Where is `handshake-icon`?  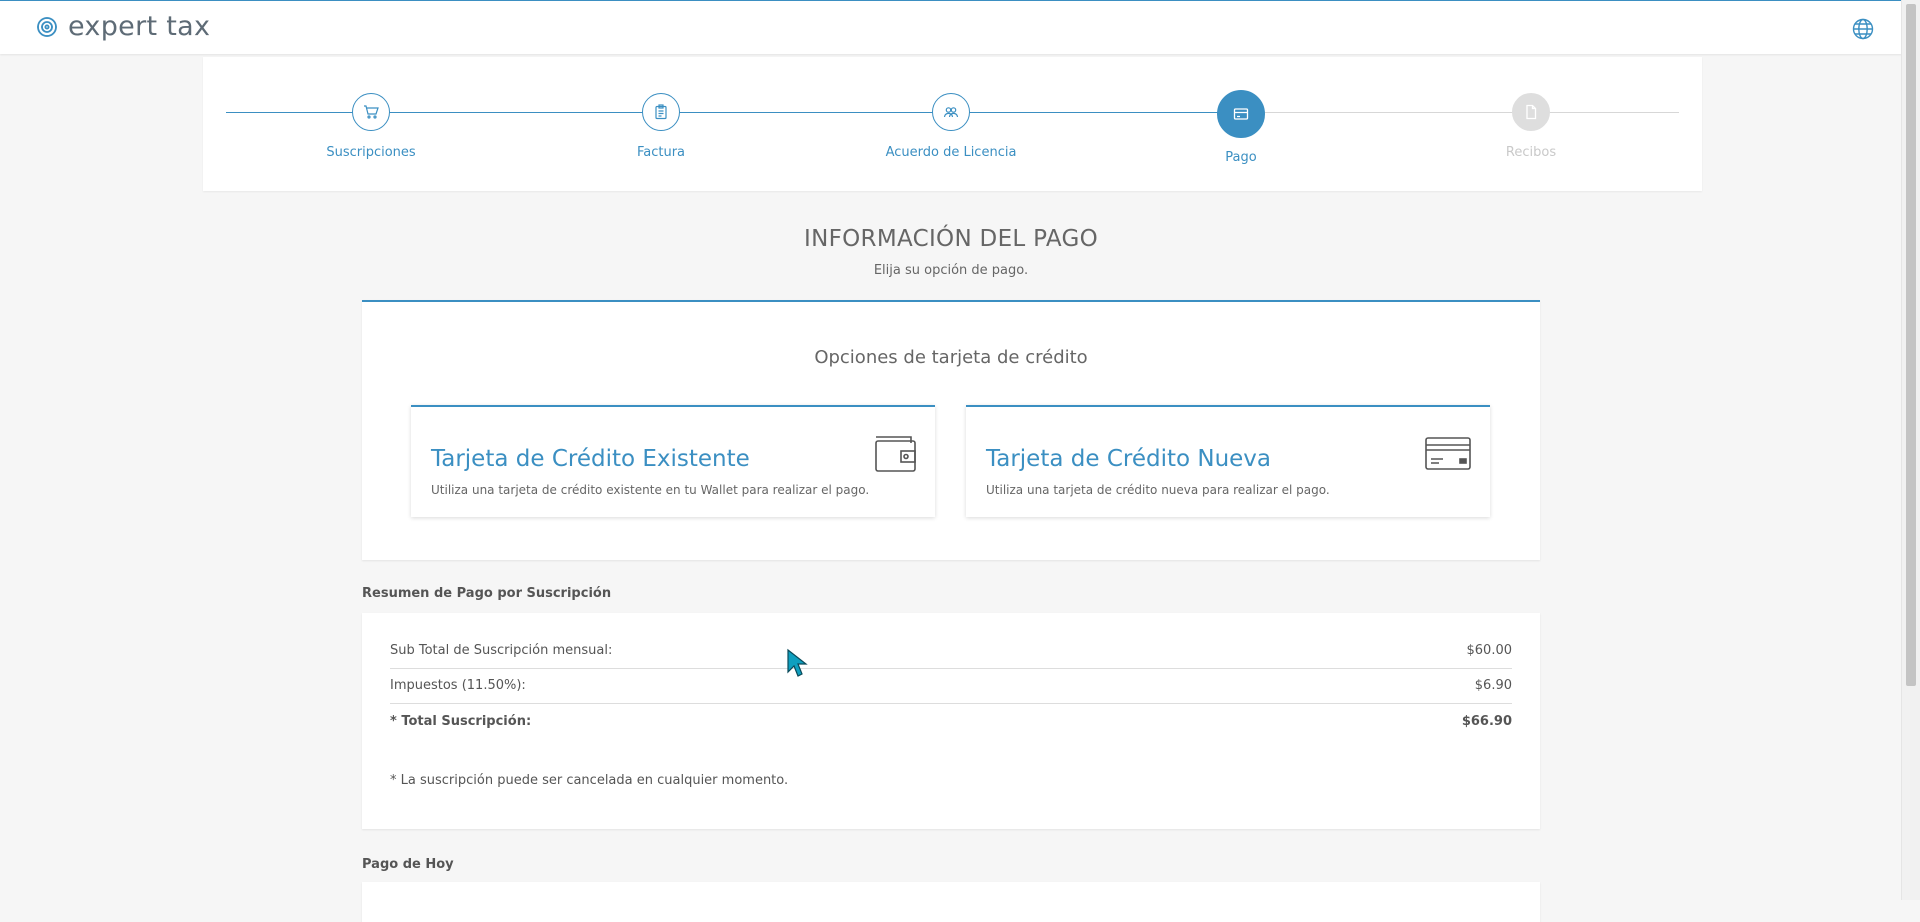
handshake-icon is located at coordinates (951, 112).